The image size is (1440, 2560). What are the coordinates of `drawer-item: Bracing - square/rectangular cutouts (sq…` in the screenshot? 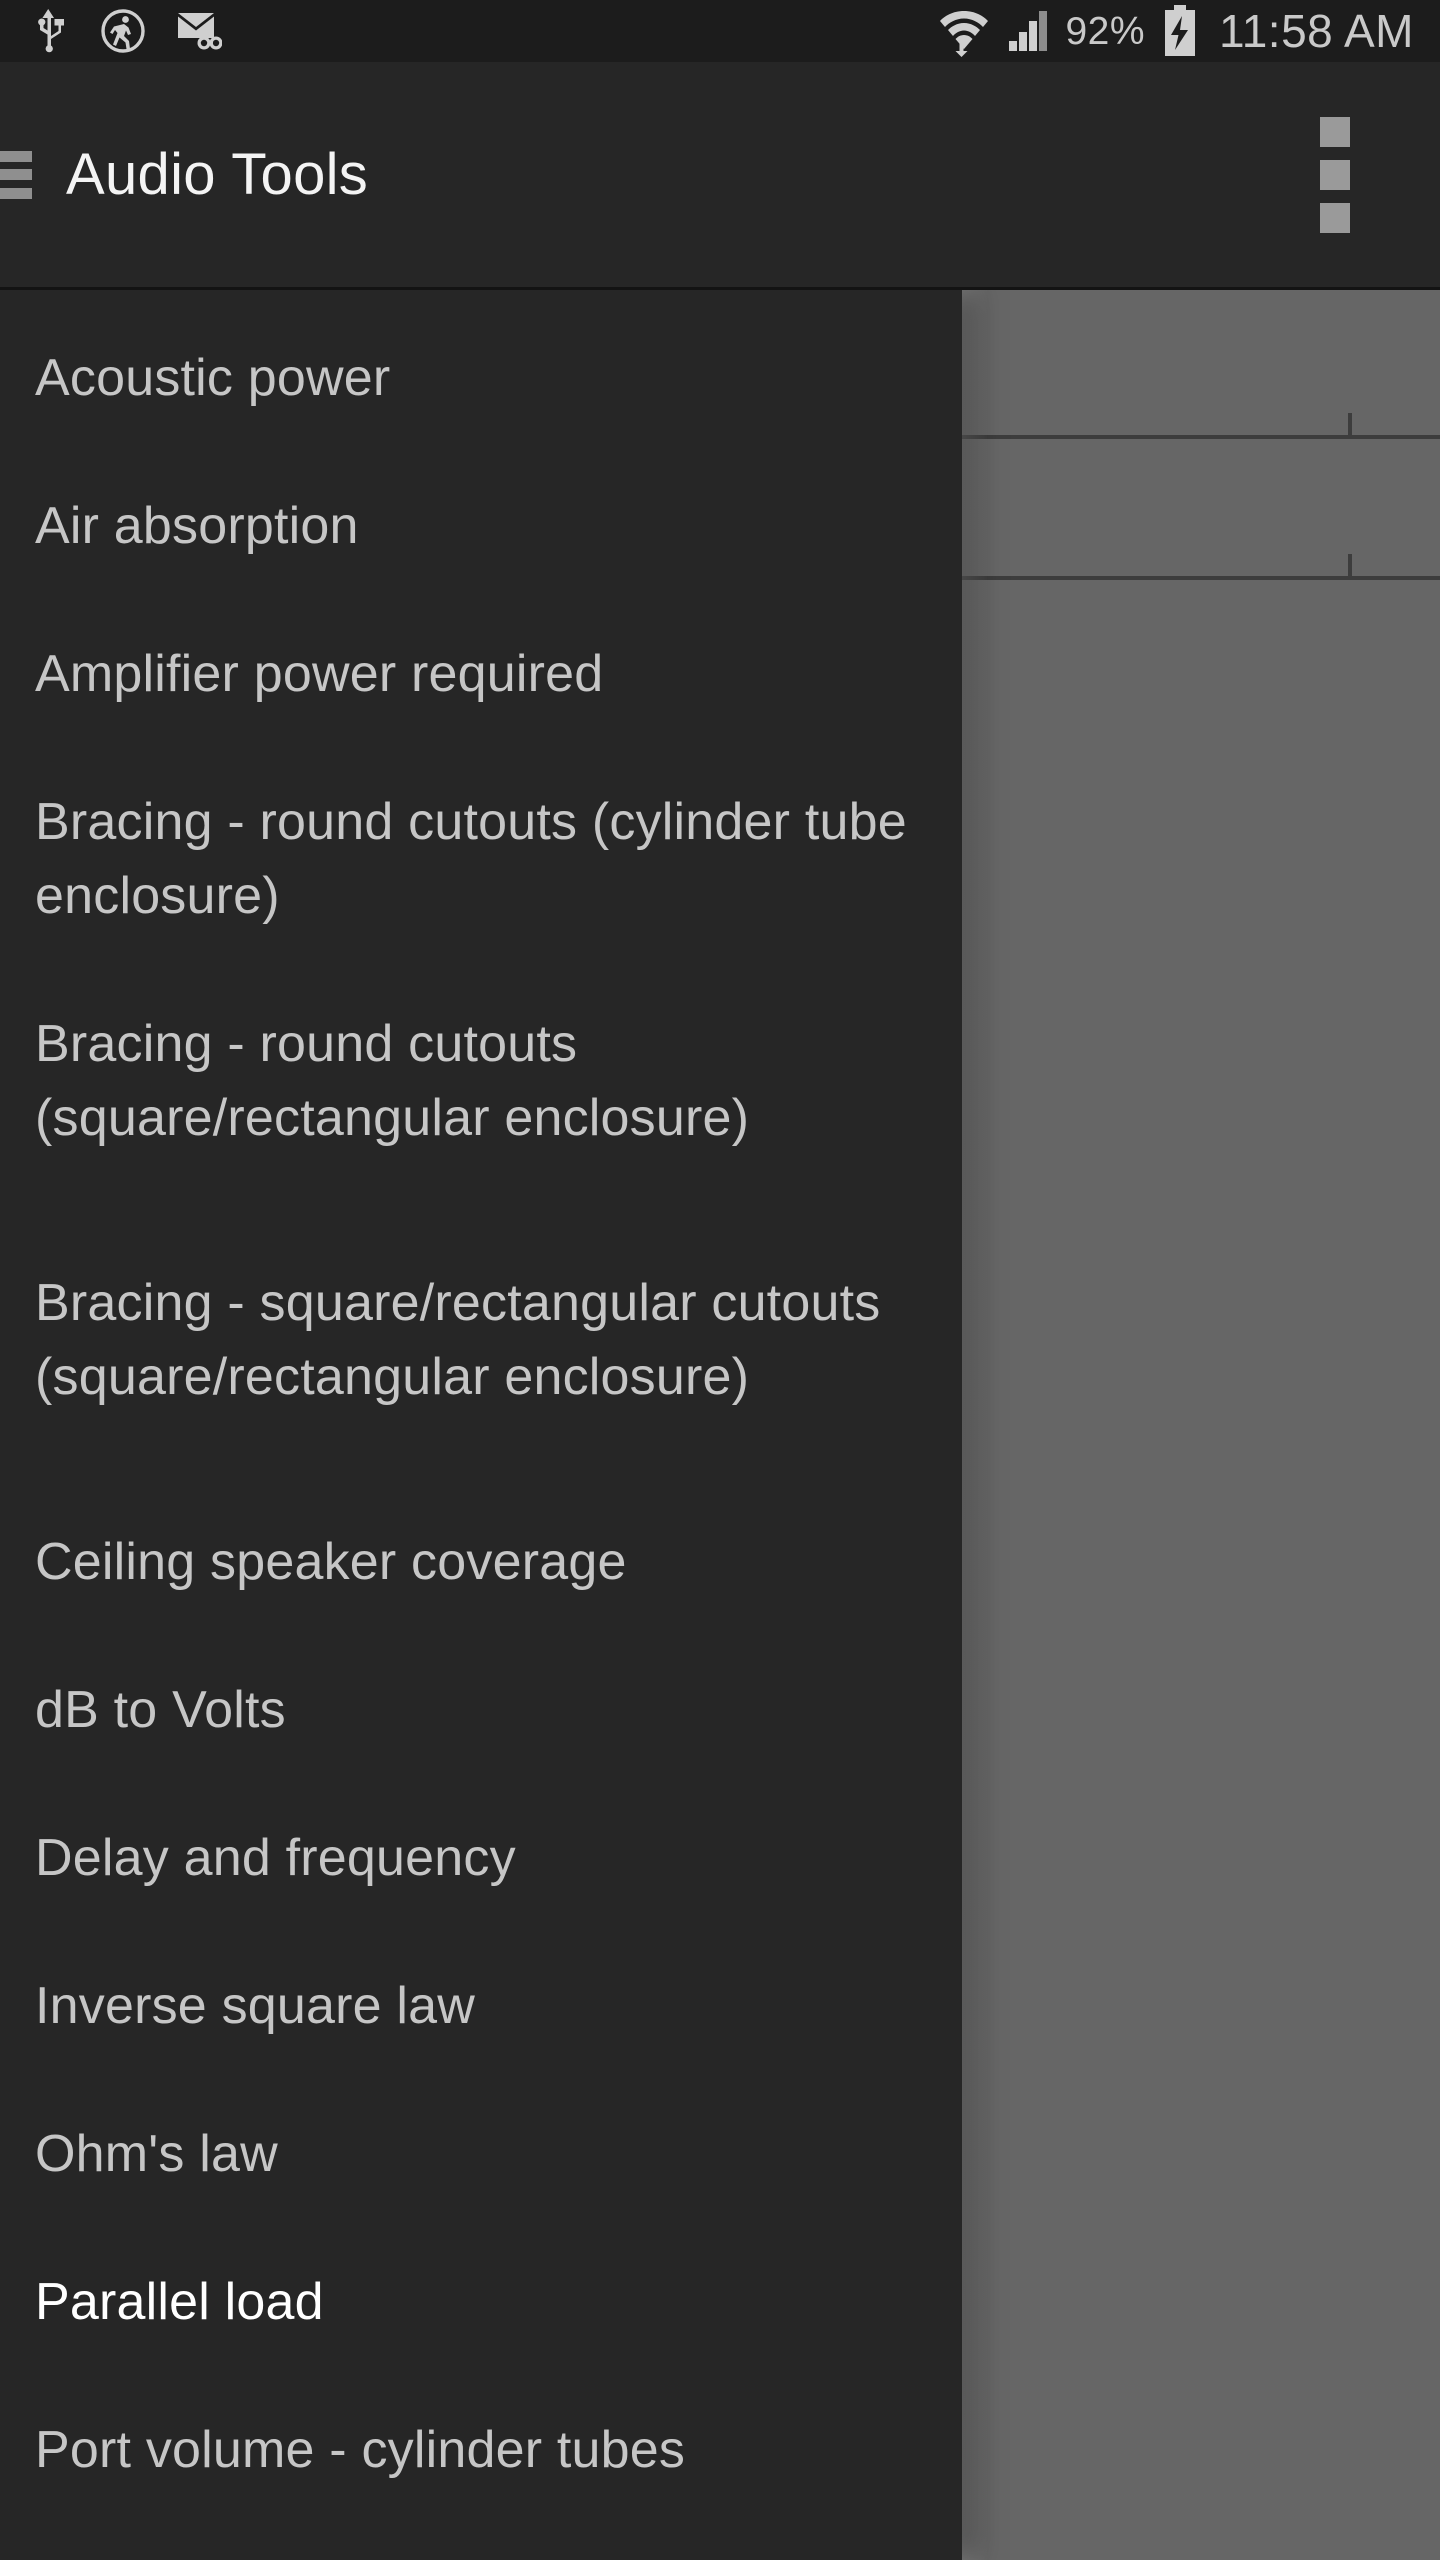 It's located at (481, 1340).